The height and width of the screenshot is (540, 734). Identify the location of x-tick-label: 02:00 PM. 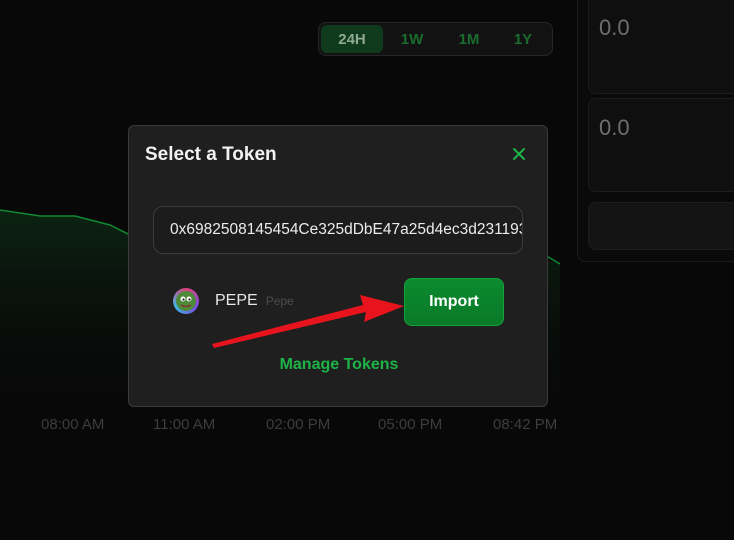
(298, 424).